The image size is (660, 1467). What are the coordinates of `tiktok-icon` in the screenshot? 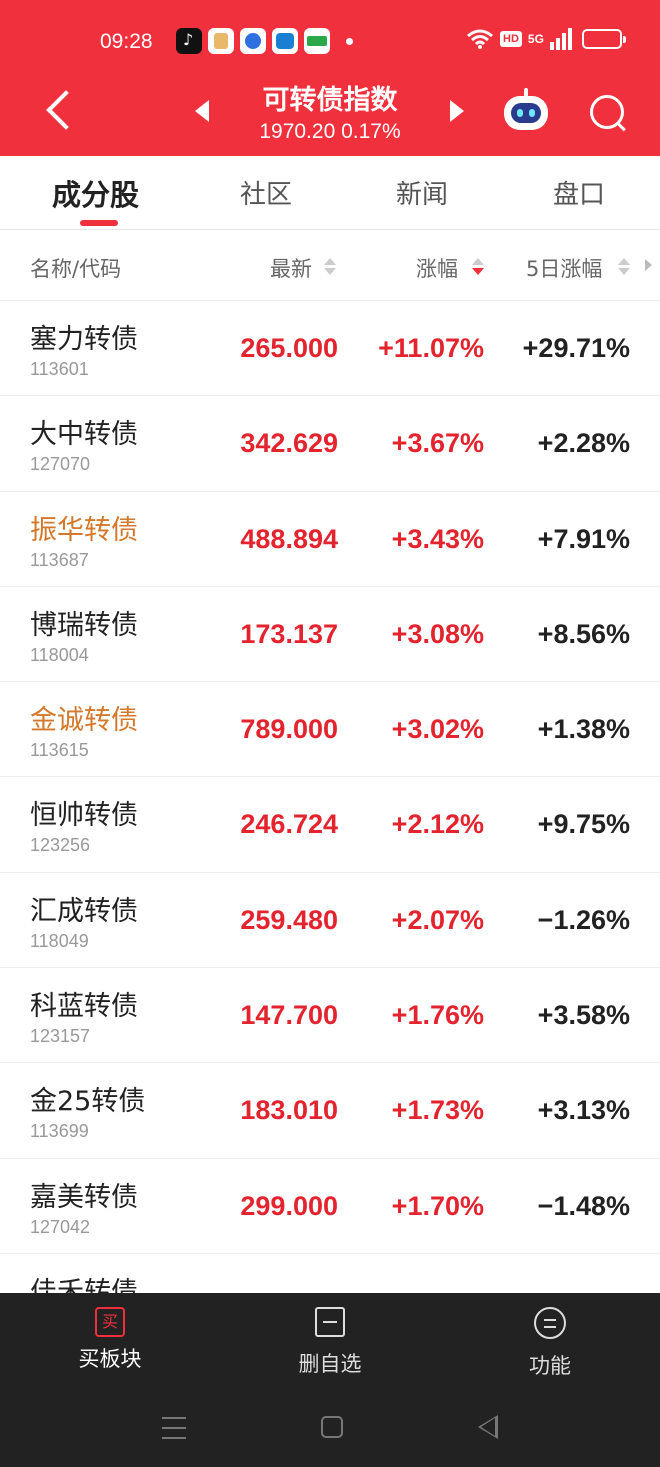 It's located at (189, 41).